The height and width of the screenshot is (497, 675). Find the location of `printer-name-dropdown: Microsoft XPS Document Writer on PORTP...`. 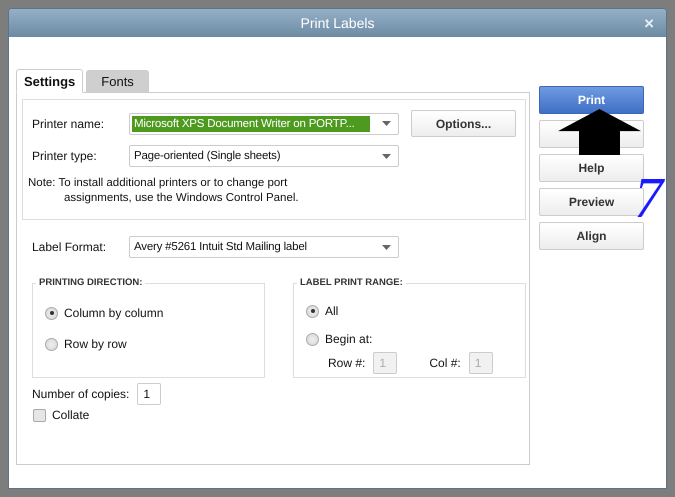

printer-name-dropdown: Microsoft XPS Document Writer on PORTP... is located at coordinates (264, 123).